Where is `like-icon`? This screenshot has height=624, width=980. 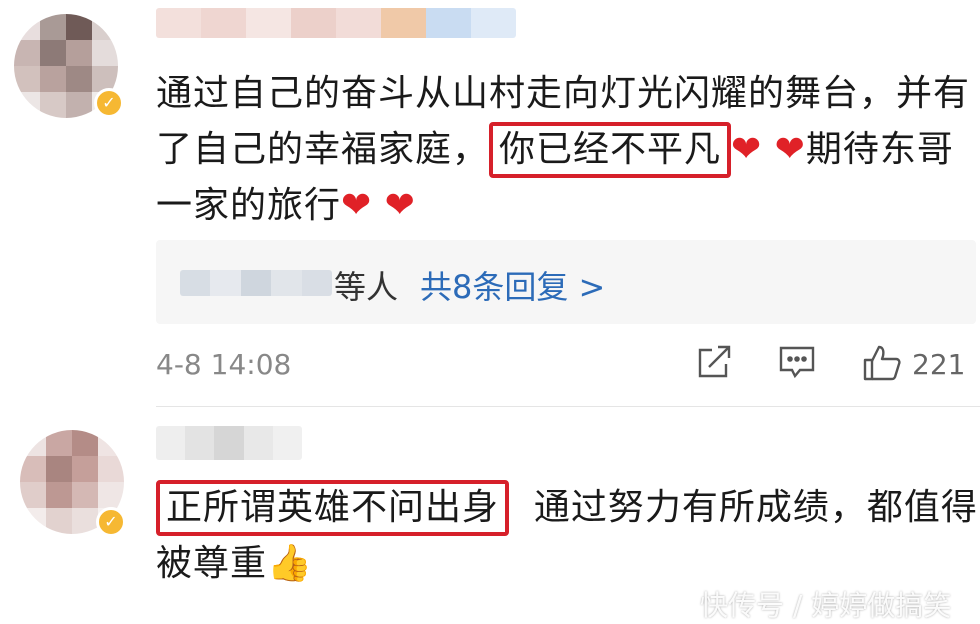 like-icon is located at coordinates (881, 362).